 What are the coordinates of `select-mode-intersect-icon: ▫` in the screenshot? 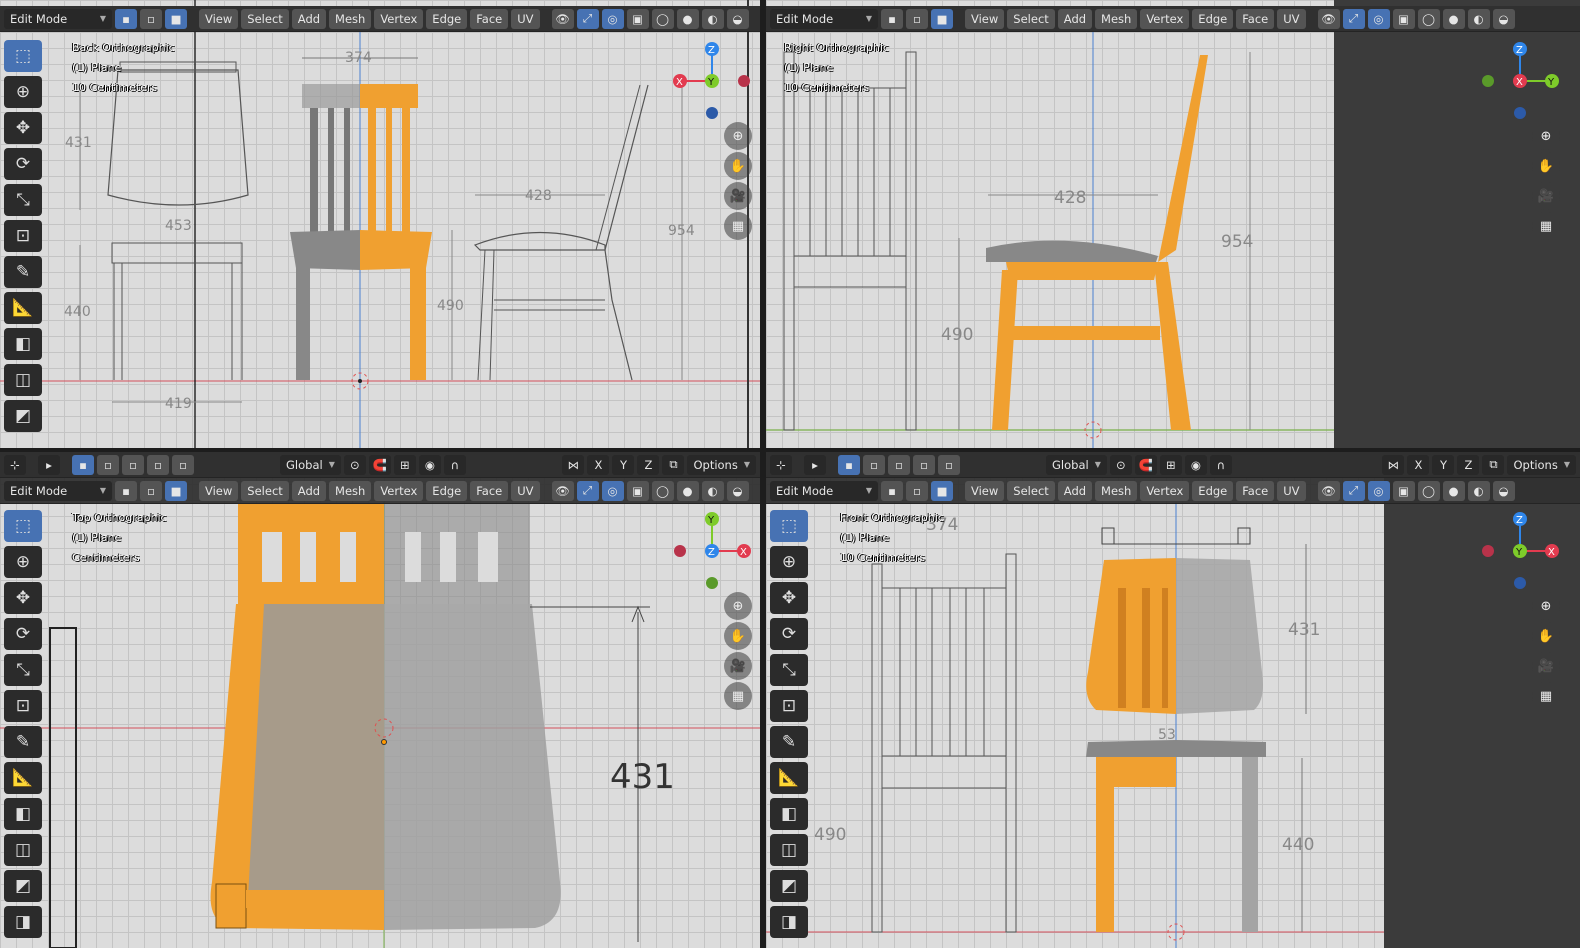 It's located at (949, 464).